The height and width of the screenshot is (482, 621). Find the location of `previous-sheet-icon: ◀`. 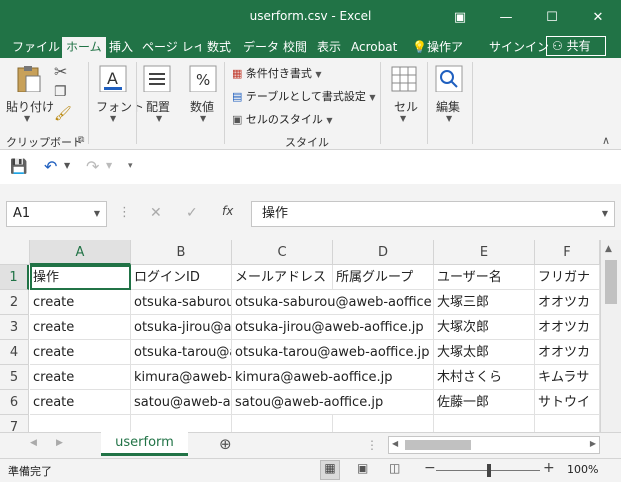

previous-sheet-icon: ◀ is located at coordinates (33, 443).